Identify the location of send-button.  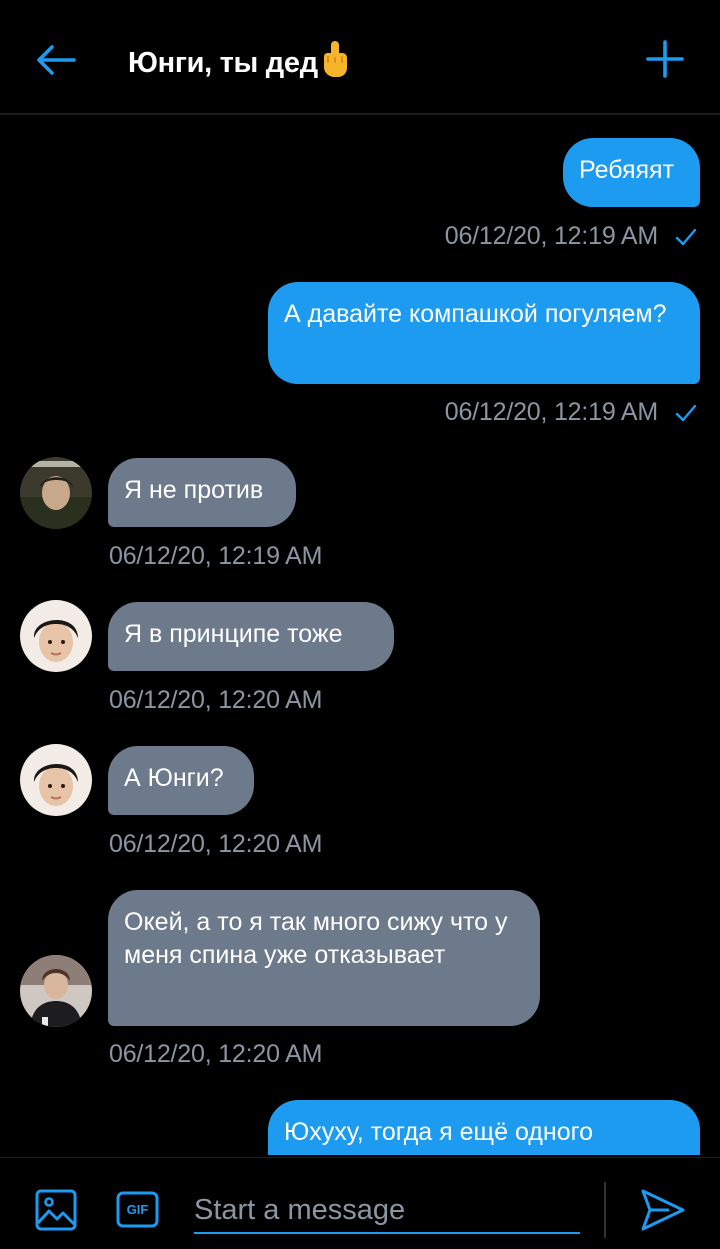
(663, 1210).